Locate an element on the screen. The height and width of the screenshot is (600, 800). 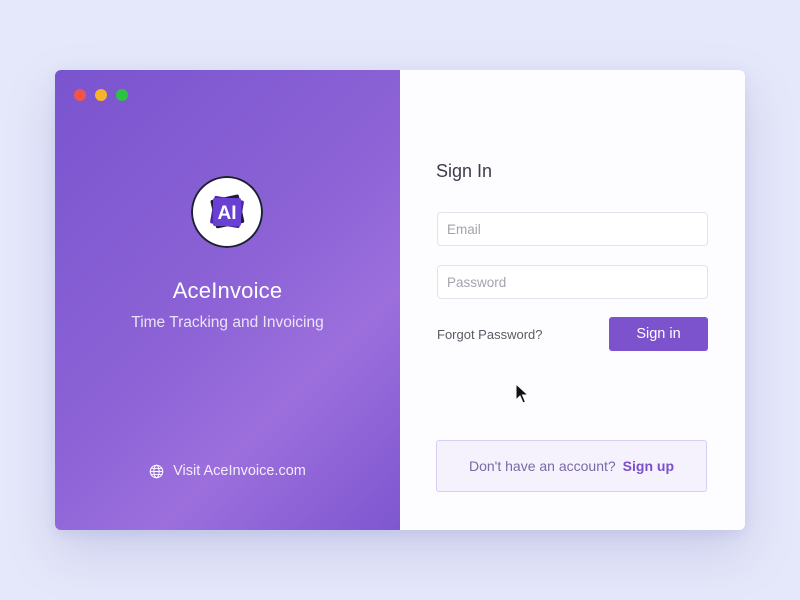
logo-mark-icon: AI is located at coordinates (227, 211).